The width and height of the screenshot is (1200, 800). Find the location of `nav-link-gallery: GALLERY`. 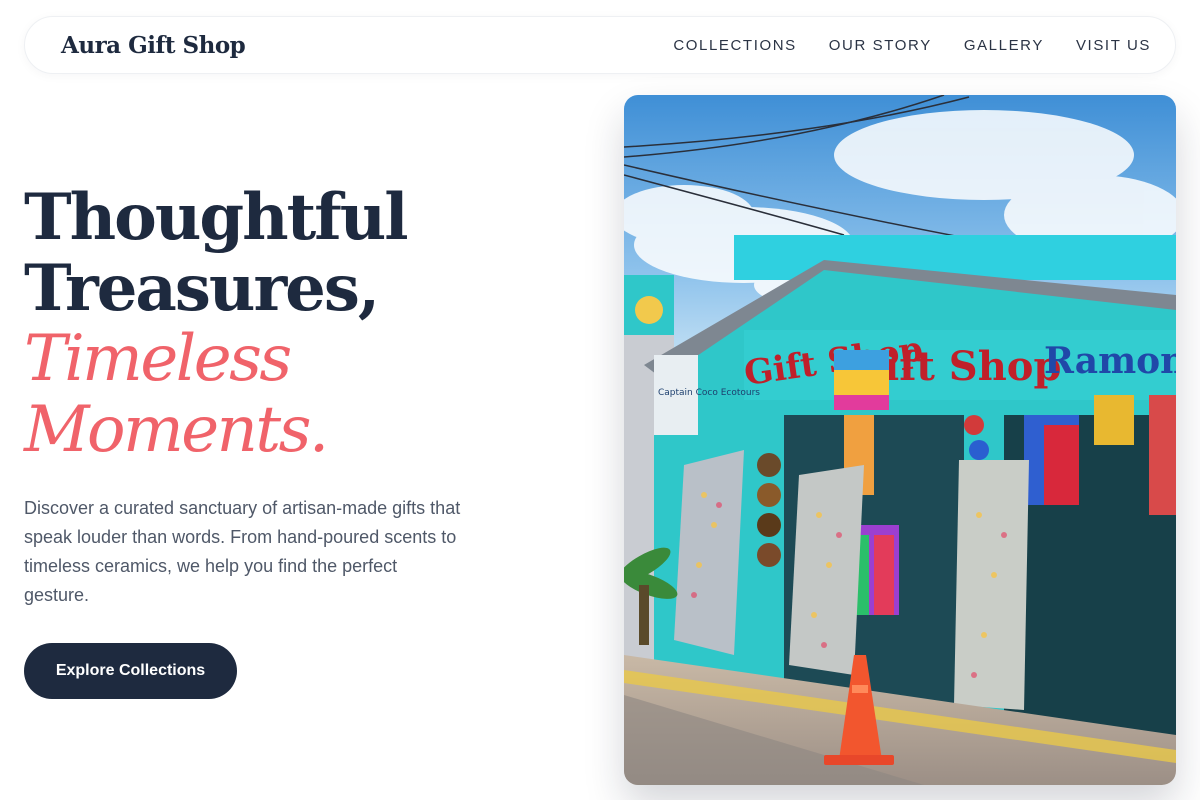

nav-link-gallery: GALLERY is located at coordinates (1004, 45).